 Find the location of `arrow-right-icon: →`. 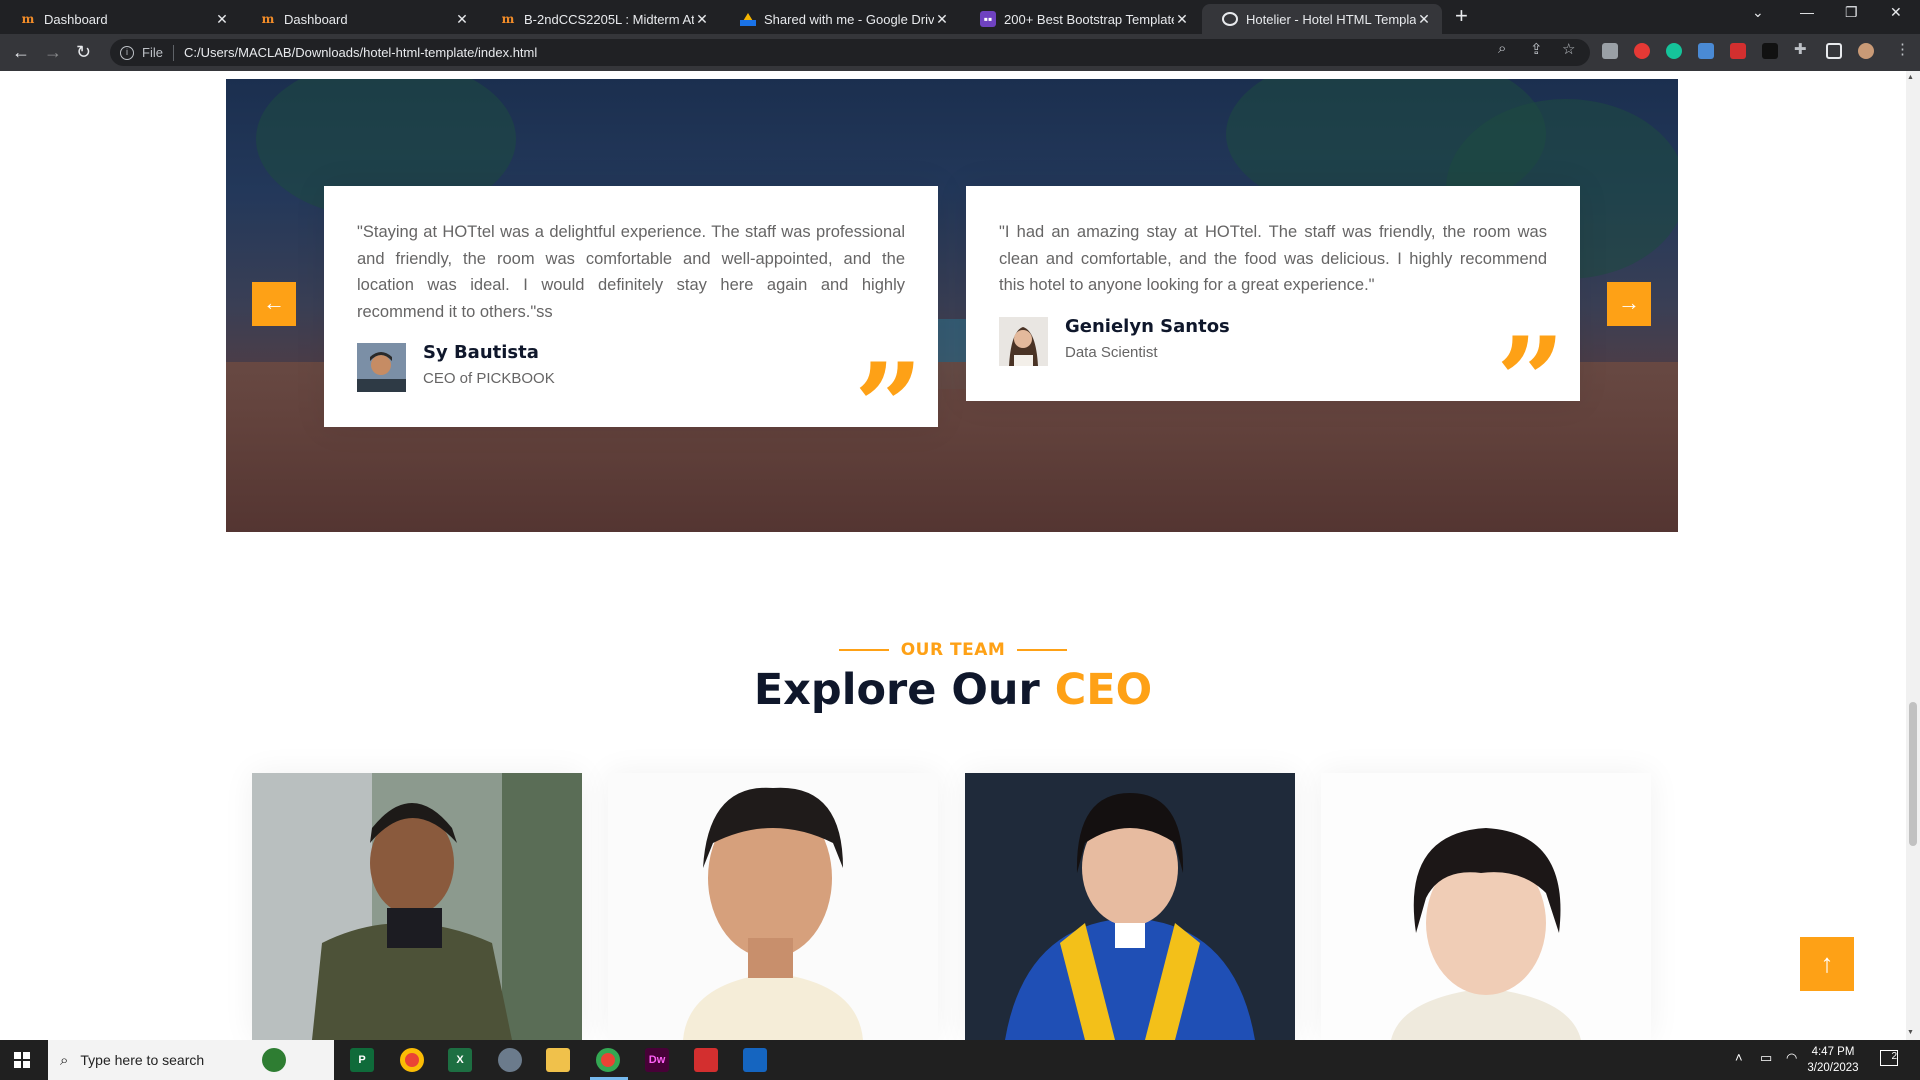

arrow-right-icon: → is located at coordinates (1629, 302).